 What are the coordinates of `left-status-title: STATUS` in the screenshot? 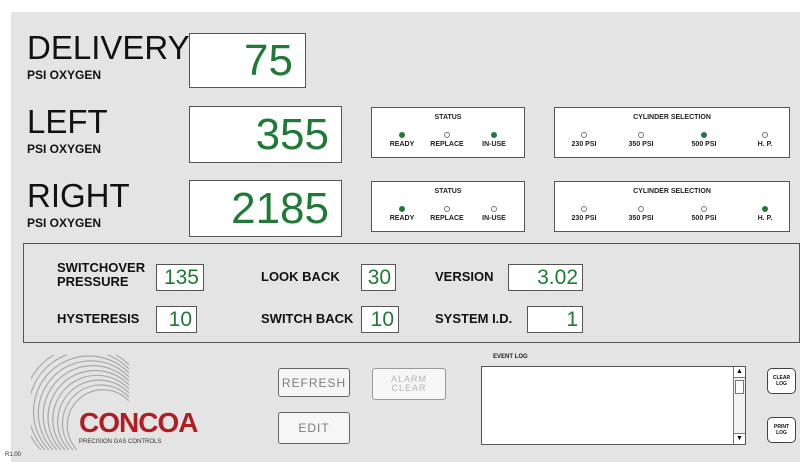 It's located at (448, 117).